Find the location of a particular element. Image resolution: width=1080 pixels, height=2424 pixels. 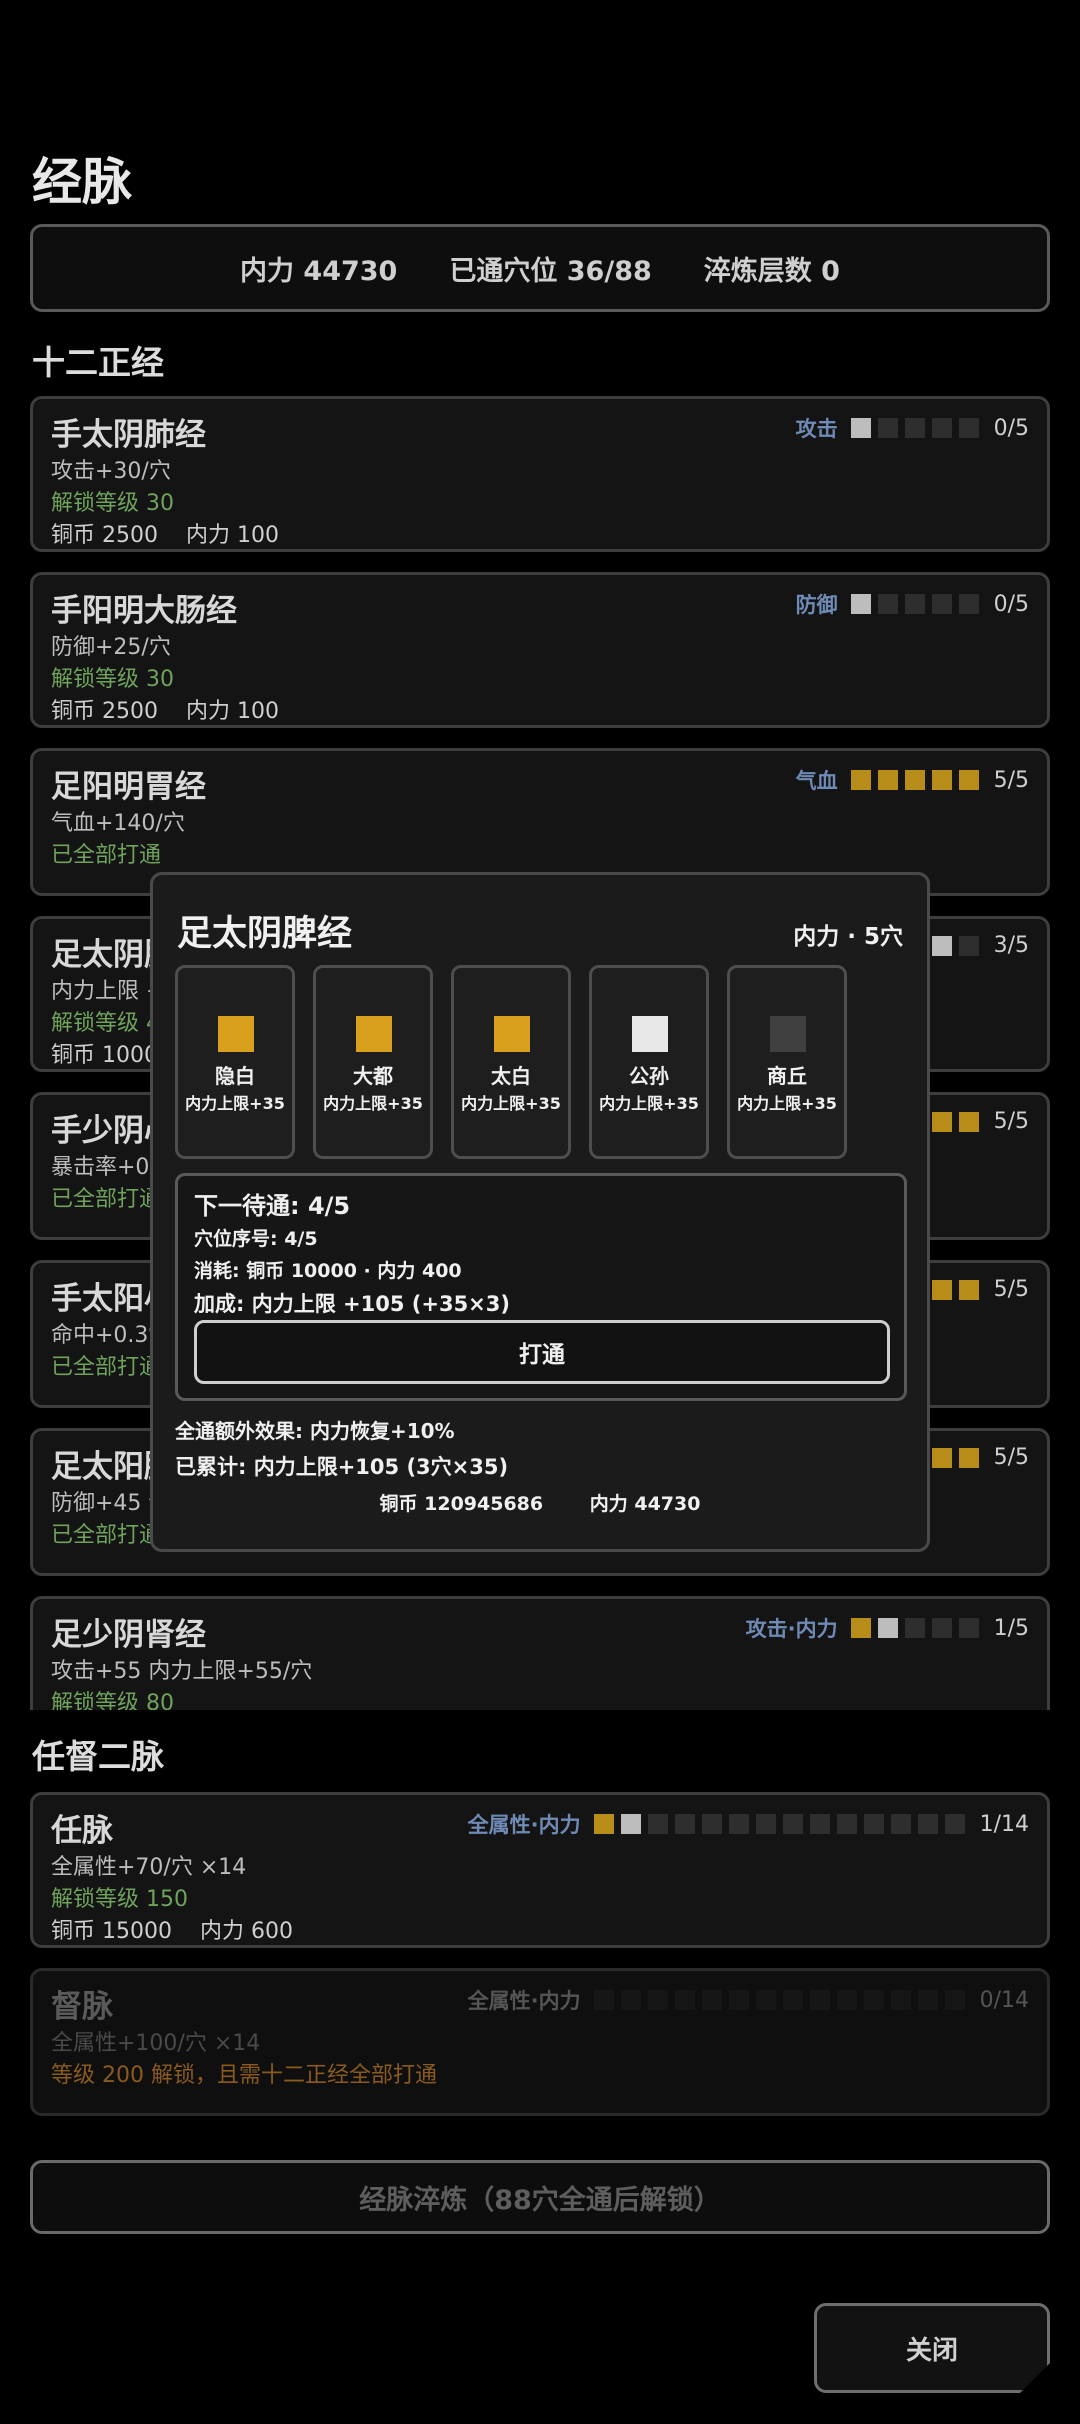

bonus-label: 加成: 内力上限 +105 (+35×3) is located at coordinates (352, 1304).